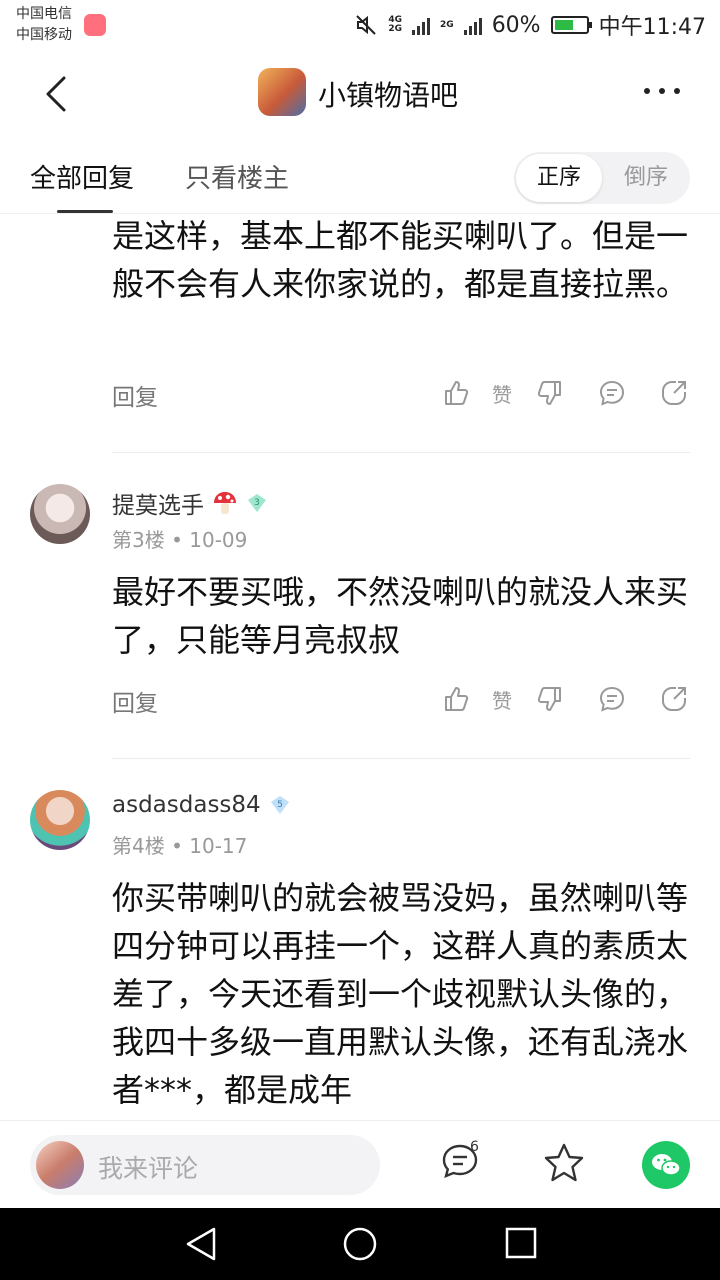  What do you see at coordinates (282, 92) in the screenshot?
I see `forum-logo` at bounding box center [282, 92].